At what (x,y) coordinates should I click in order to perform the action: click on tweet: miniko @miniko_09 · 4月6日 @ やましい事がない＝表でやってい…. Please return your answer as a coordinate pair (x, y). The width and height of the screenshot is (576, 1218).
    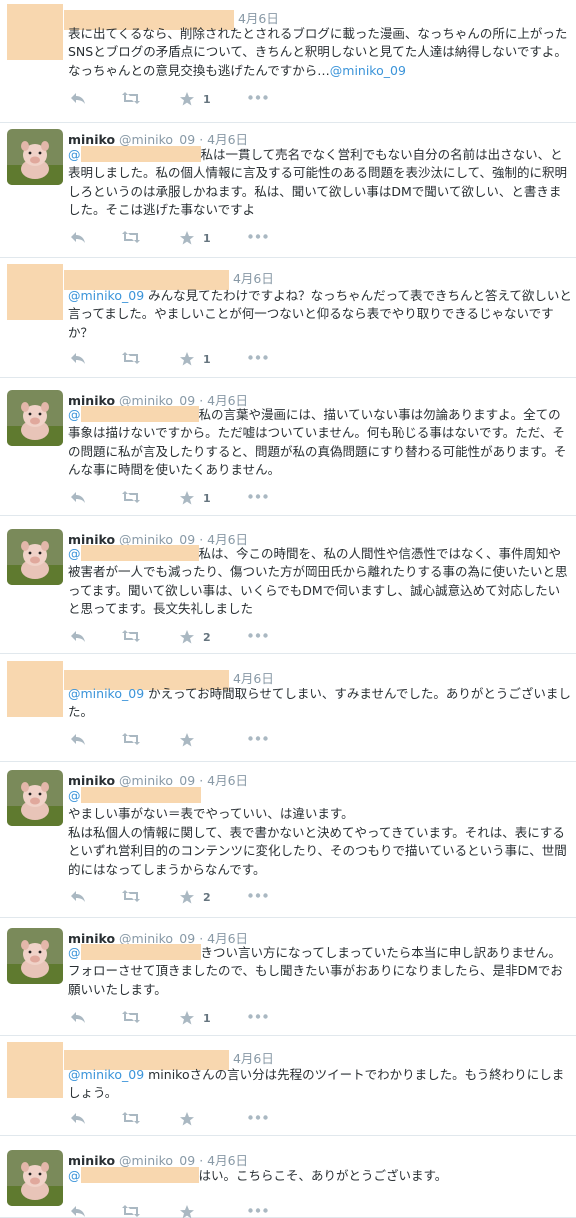
    Looking at the image, I should click on (288, 840).